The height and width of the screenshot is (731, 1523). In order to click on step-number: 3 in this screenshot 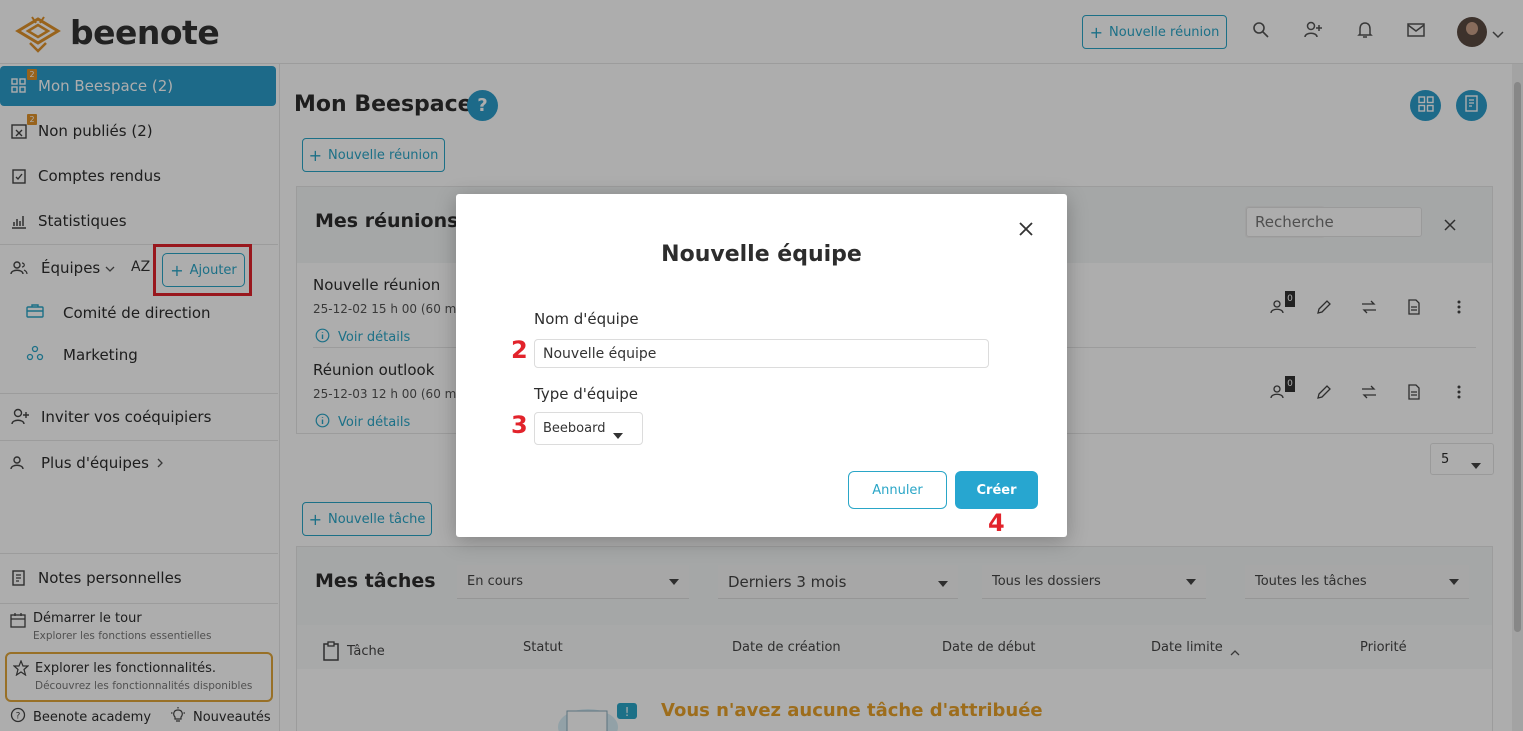, I will do `click(519, 425)`.